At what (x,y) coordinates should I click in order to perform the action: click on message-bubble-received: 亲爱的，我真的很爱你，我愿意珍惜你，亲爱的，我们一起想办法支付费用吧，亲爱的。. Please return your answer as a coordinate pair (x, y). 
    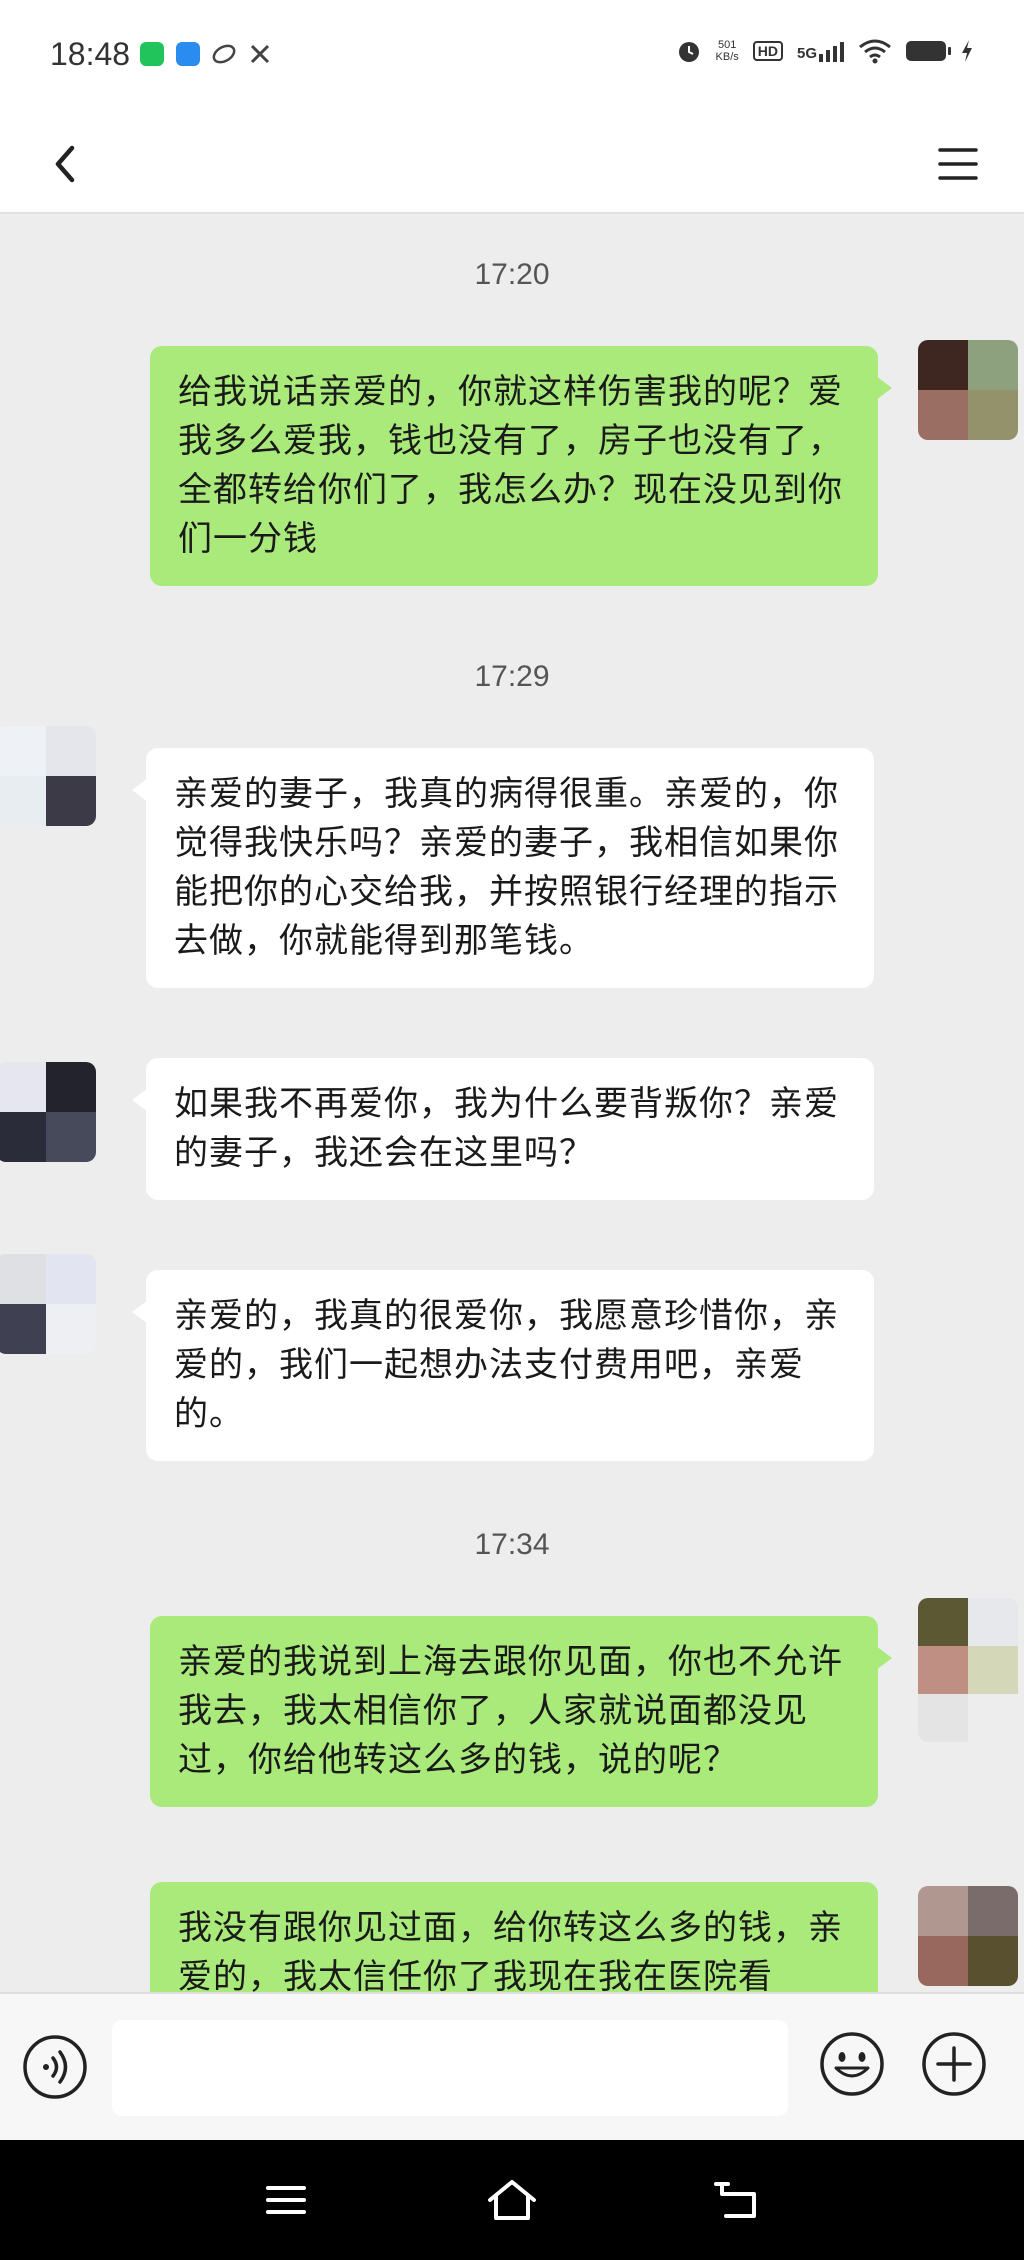
    Looking at the image, I should click on (503, 1365).